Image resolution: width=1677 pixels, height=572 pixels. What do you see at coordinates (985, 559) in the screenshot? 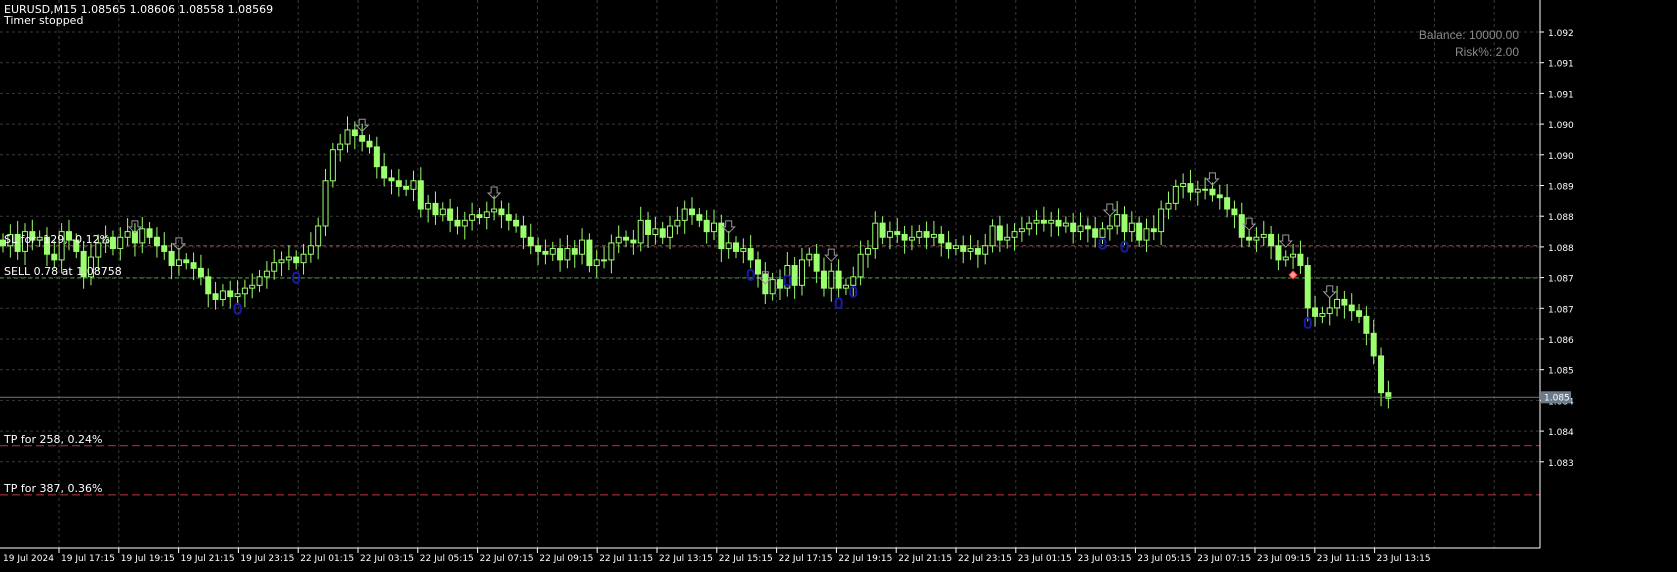
I see `time-tick-label: 22 Jul 23:15` at bounding box center [985, 559].